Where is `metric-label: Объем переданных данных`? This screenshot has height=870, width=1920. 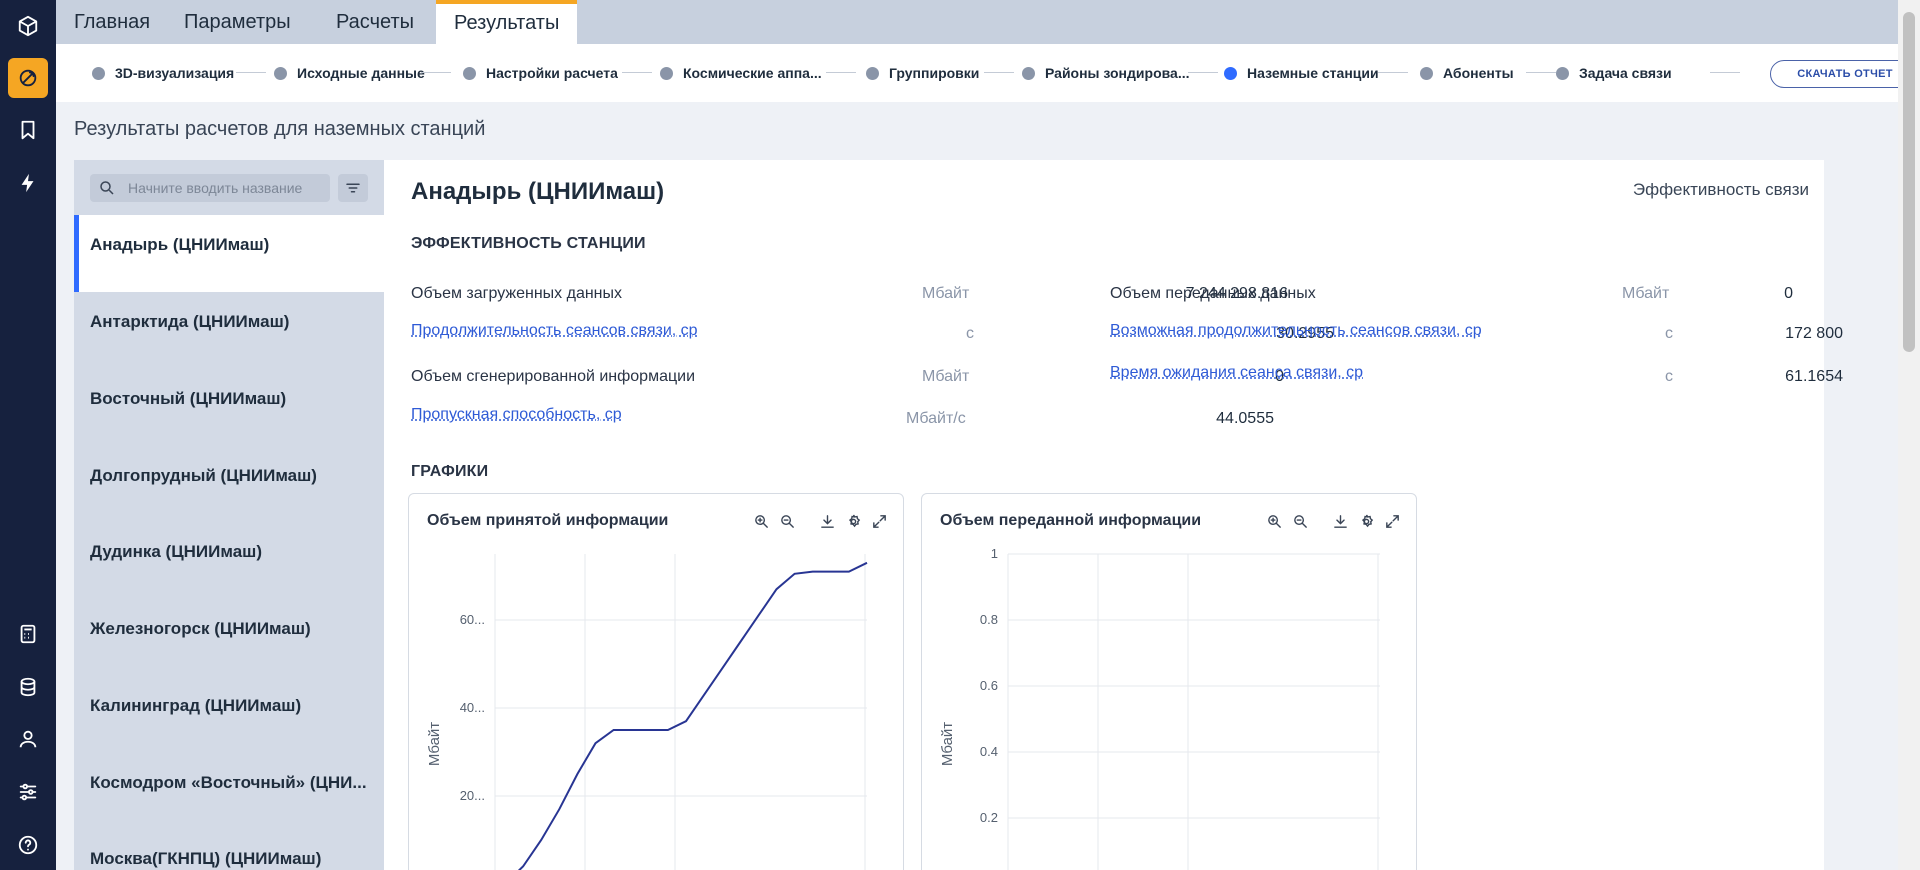
metric-label: Объем переданных данных is located at coordinates (1213, 293).